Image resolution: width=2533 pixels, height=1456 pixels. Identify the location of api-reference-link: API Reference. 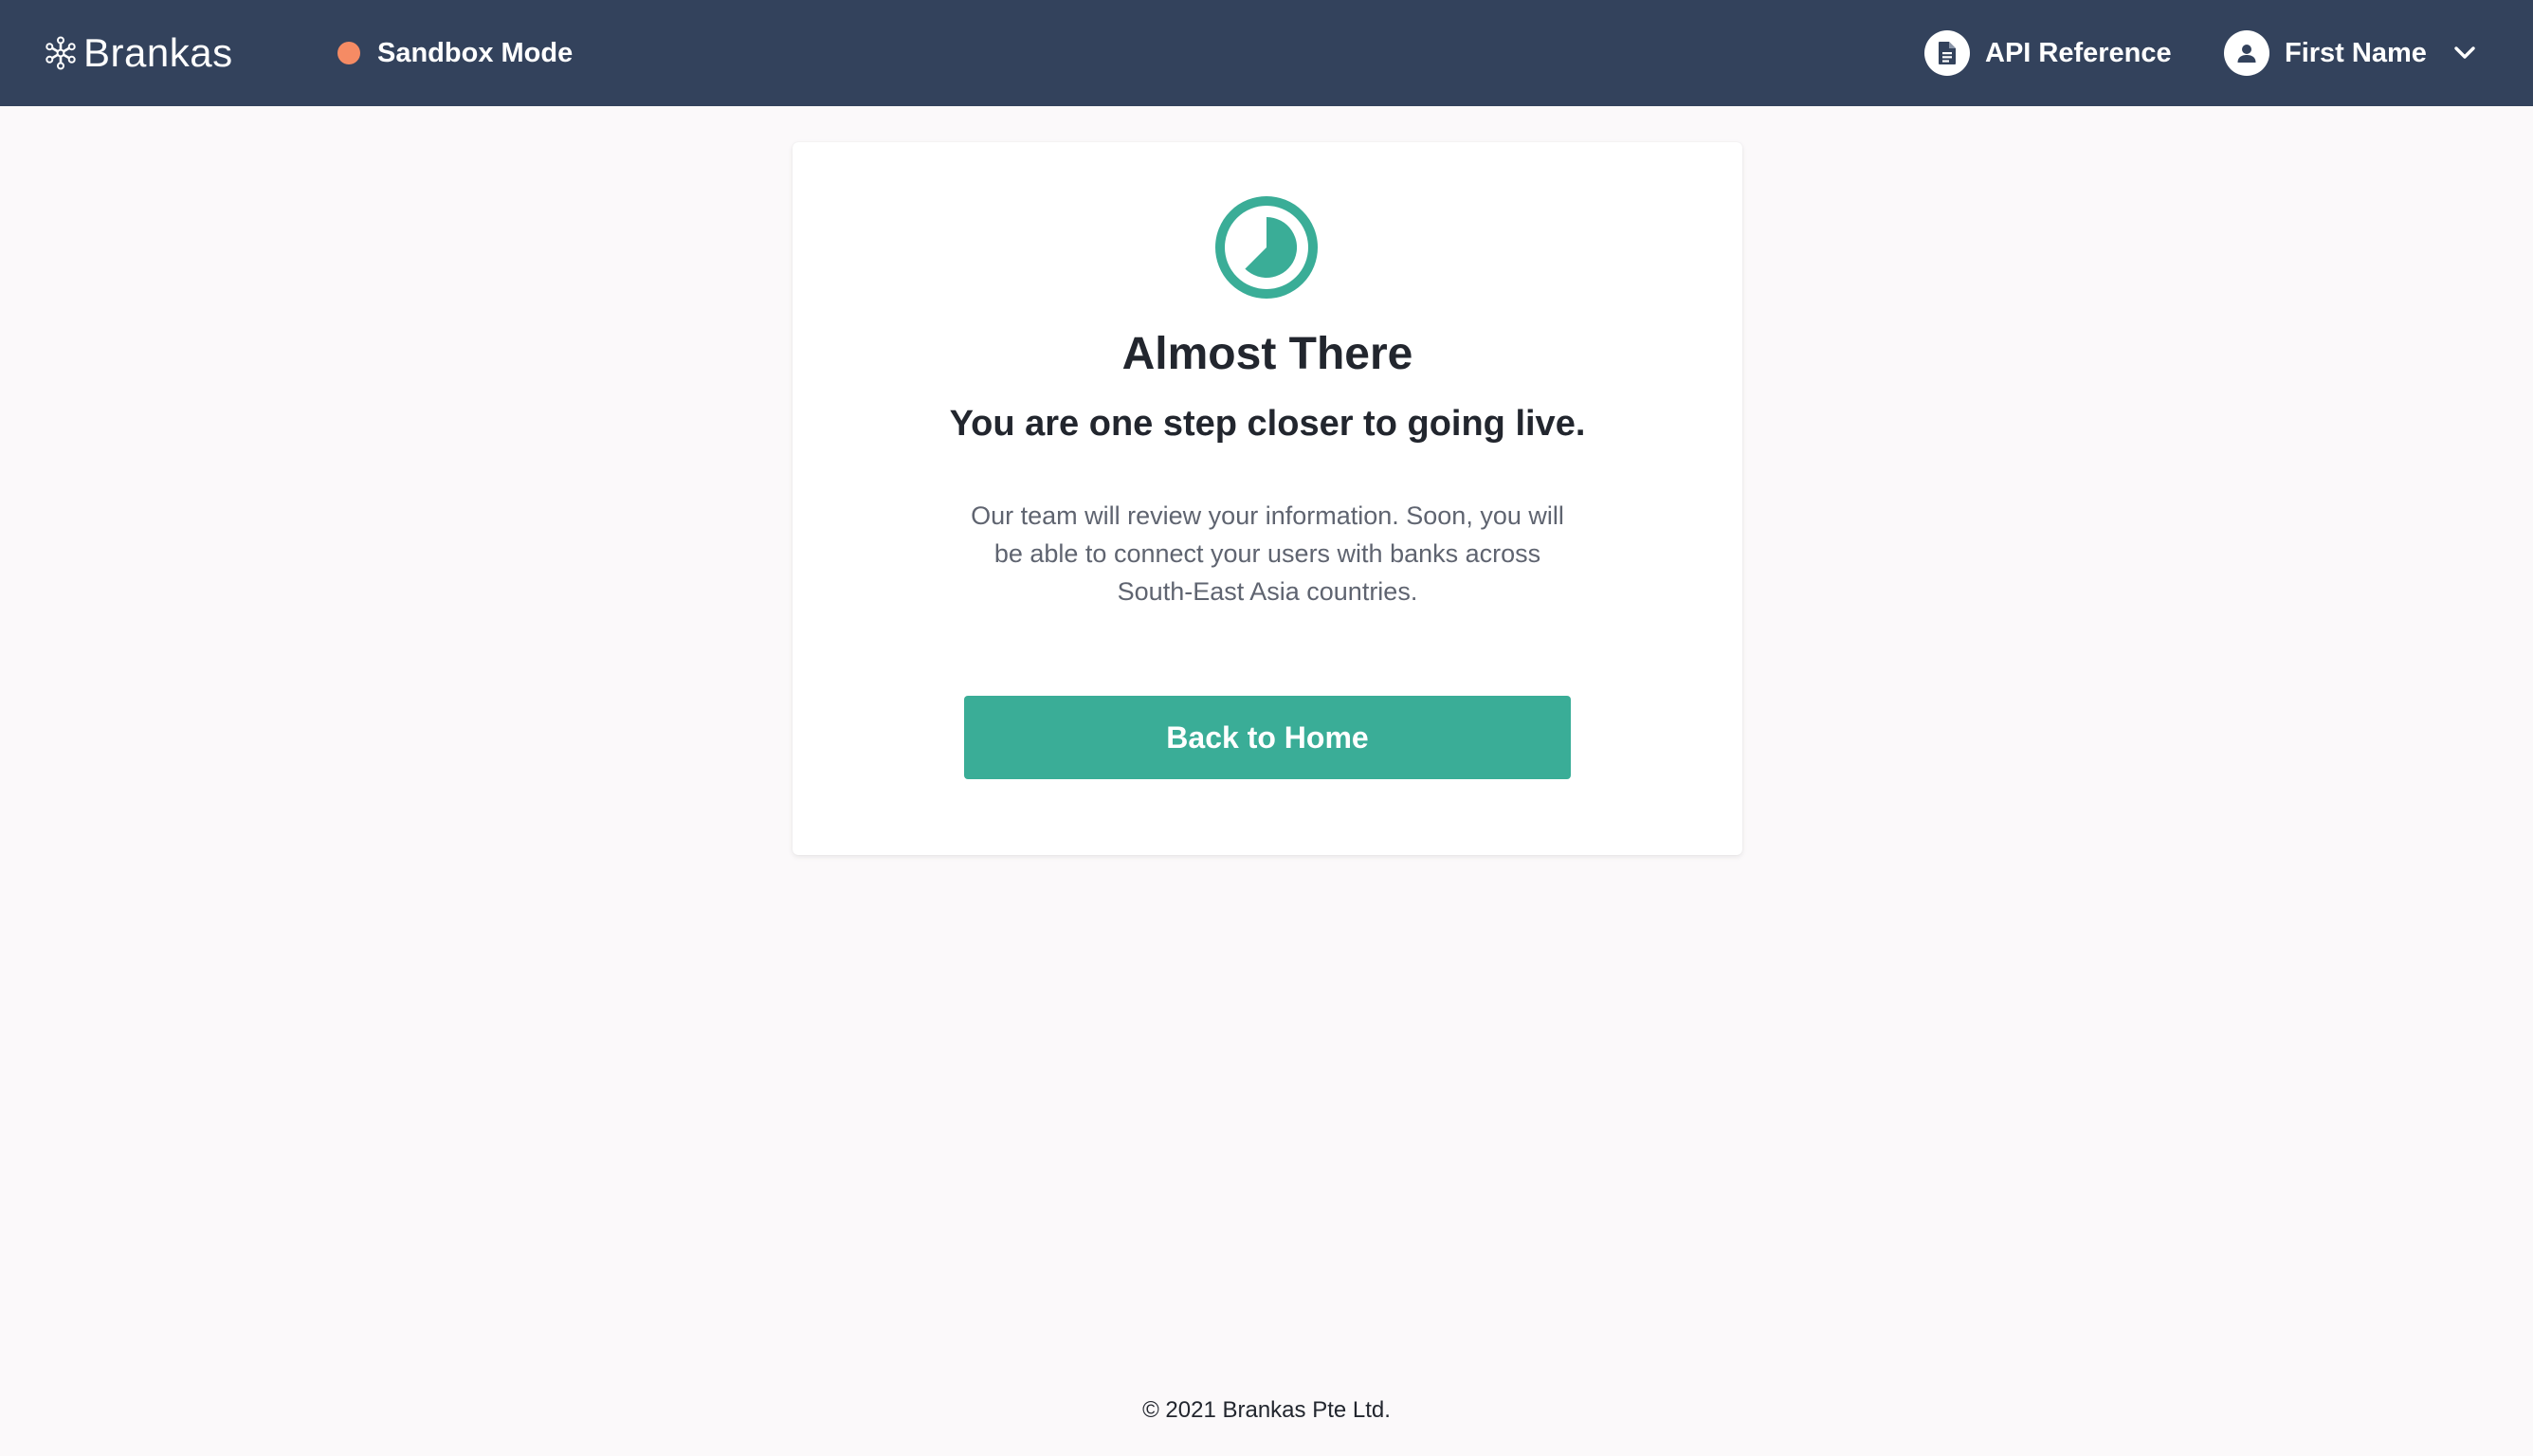
(2048, 53).